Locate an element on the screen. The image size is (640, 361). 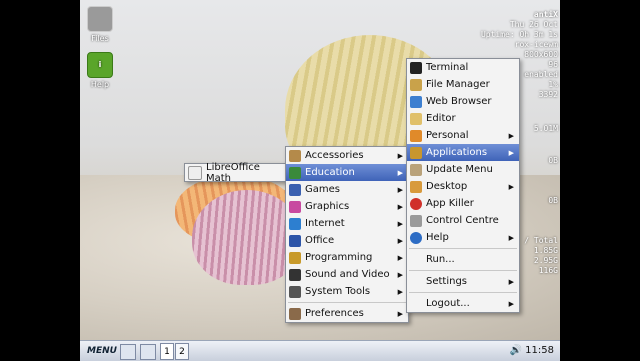
menu-item-label: Editor is located at coordinates (441, 118).